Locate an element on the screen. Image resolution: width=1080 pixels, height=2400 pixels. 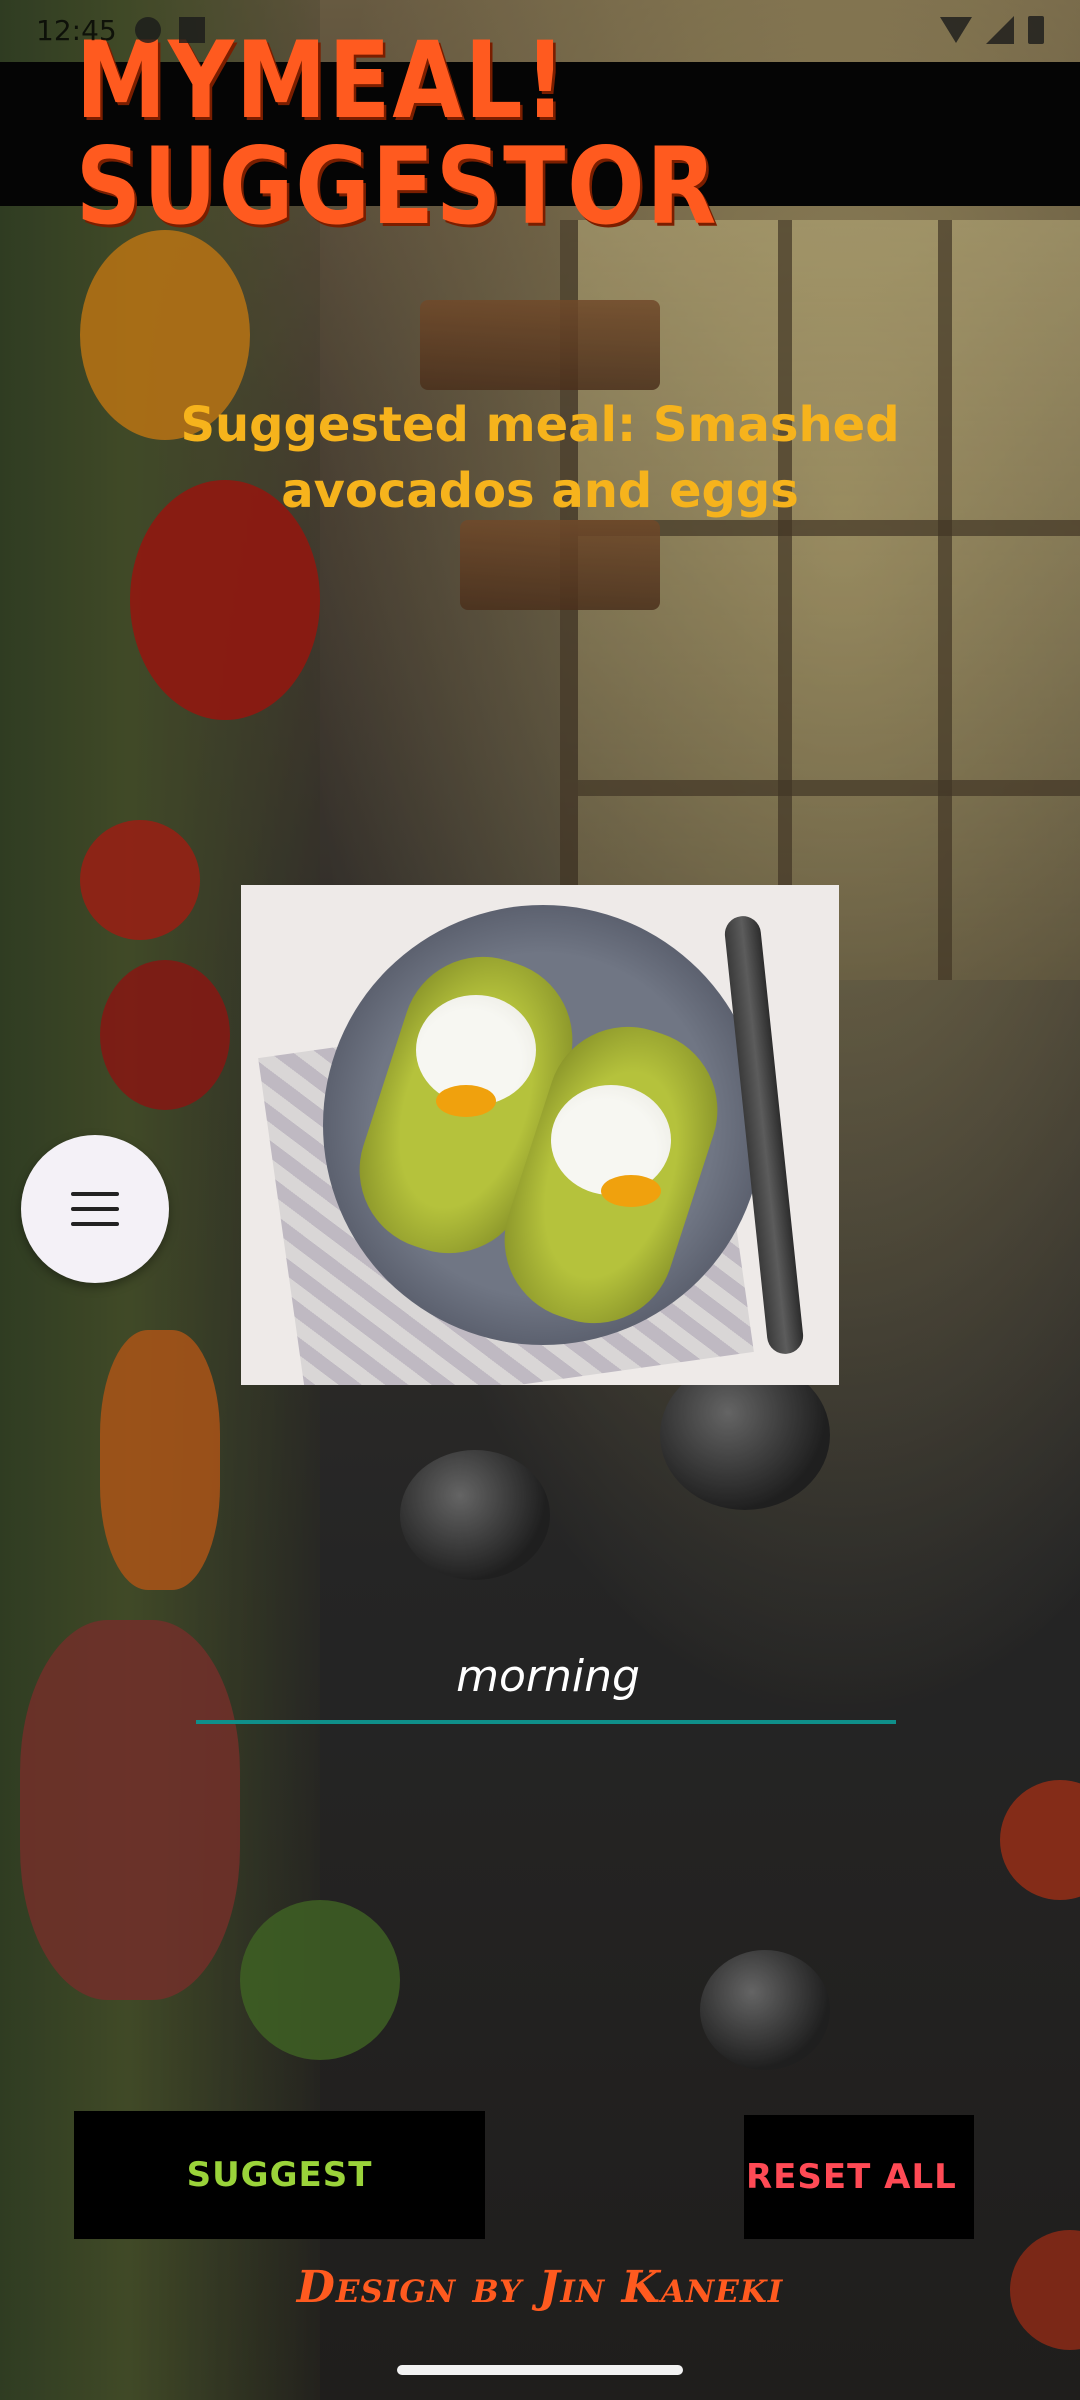
app-header: MYMEAL! SUGGESTOR is located at coordinates (540, 134).